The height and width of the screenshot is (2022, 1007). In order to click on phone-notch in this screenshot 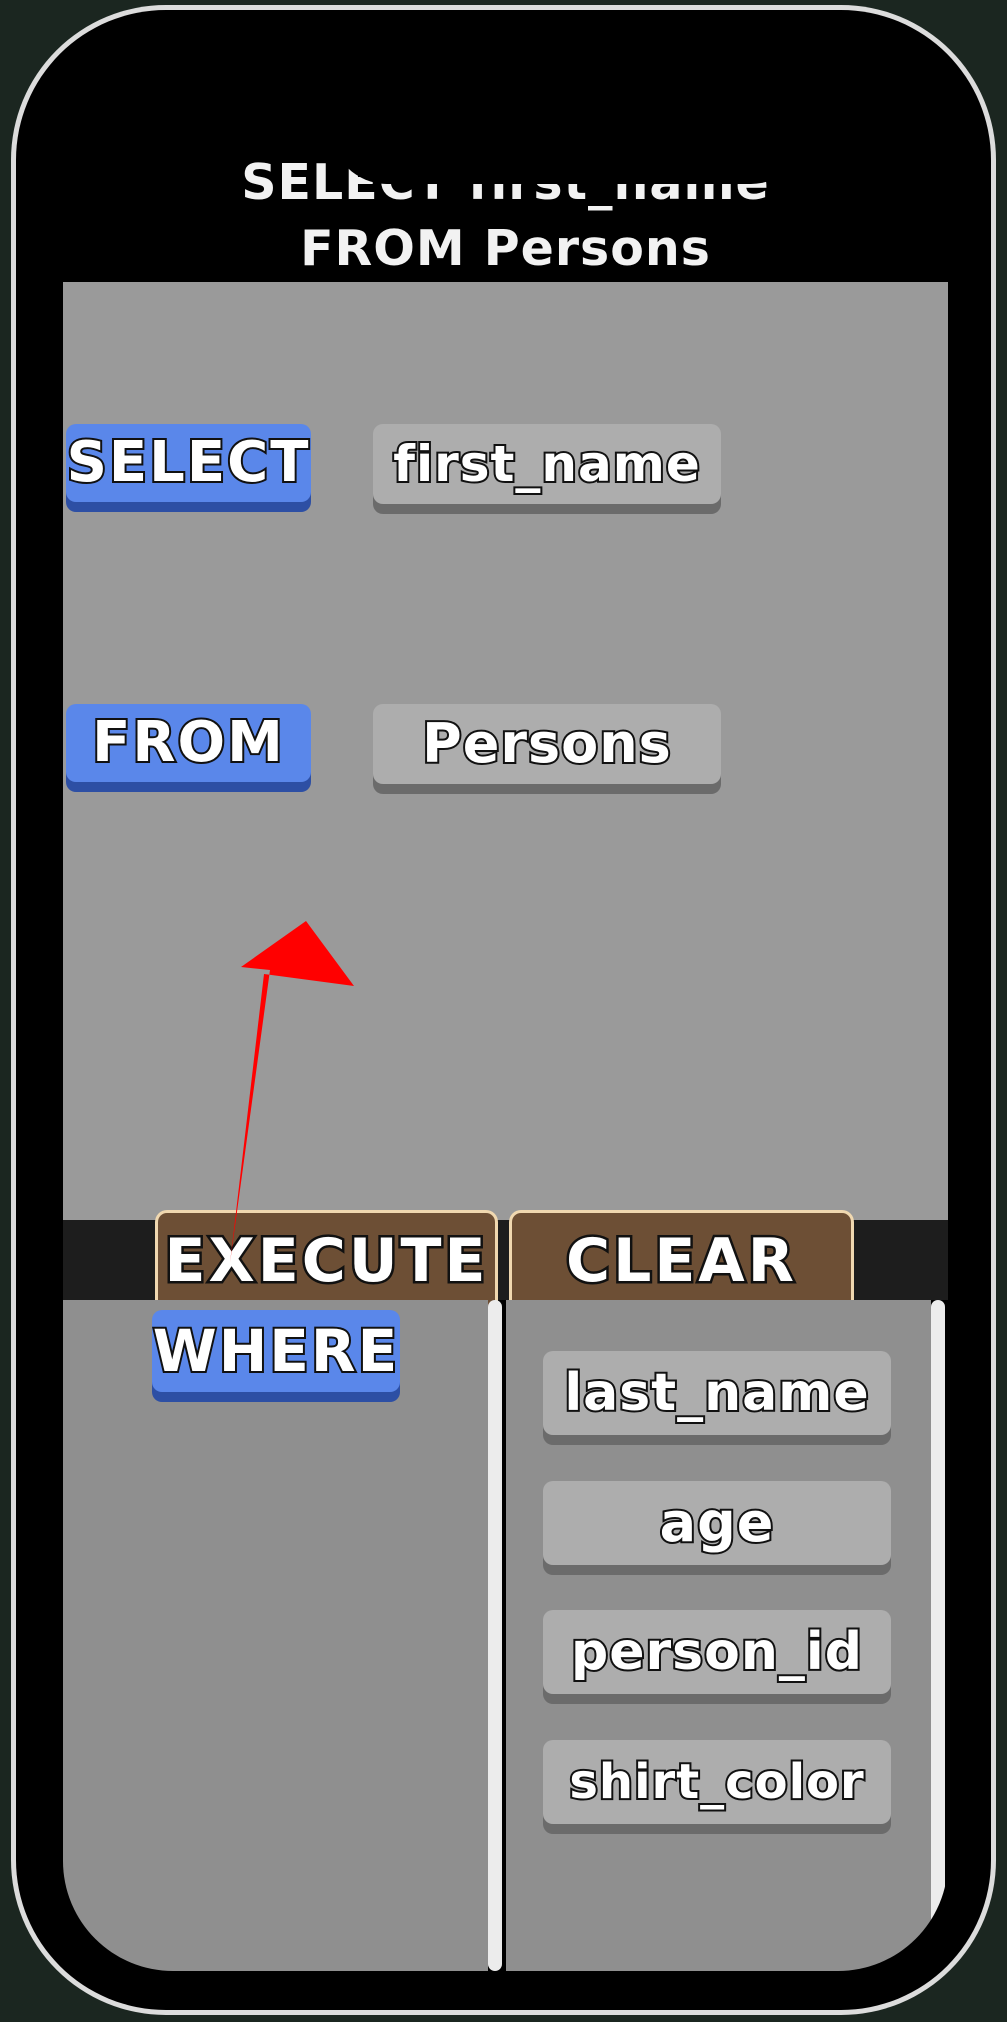, I will do `click(569, 148)`.